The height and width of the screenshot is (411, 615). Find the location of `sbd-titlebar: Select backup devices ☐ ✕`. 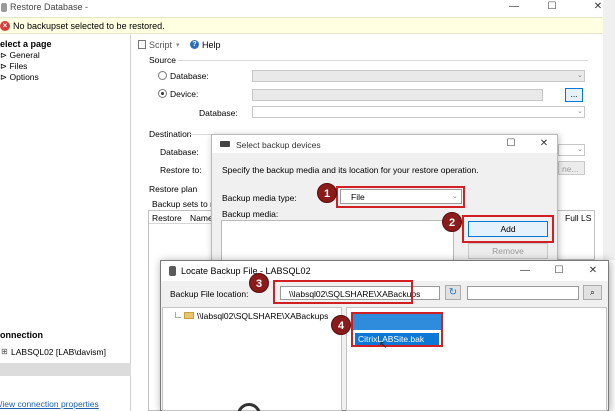

sbd-titlebar: Select backup devices ☐ ✕ is located at coordinates (384, 144).